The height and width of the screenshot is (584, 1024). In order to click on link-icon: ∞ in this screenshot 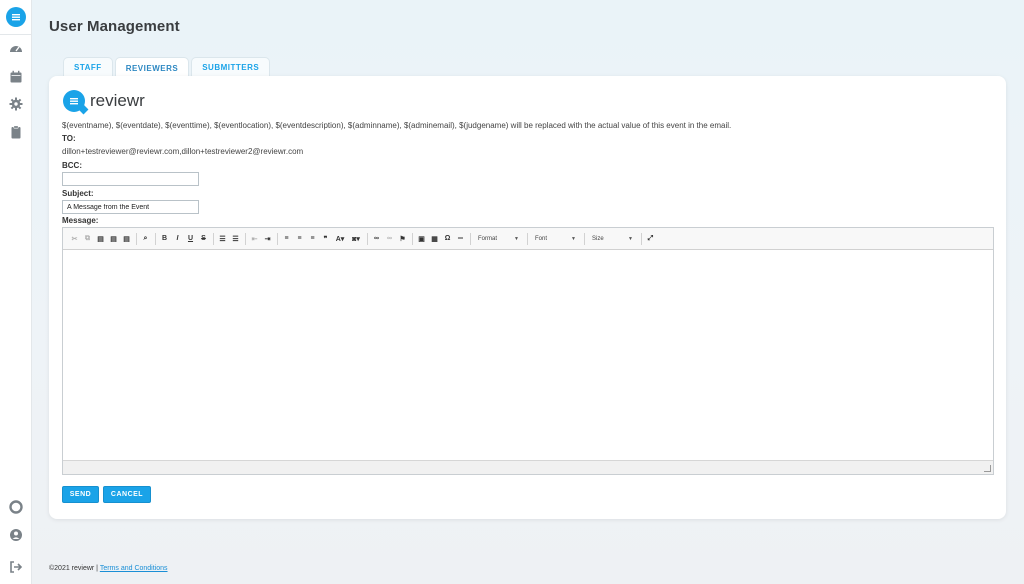, I will do `click(376, 238)`.